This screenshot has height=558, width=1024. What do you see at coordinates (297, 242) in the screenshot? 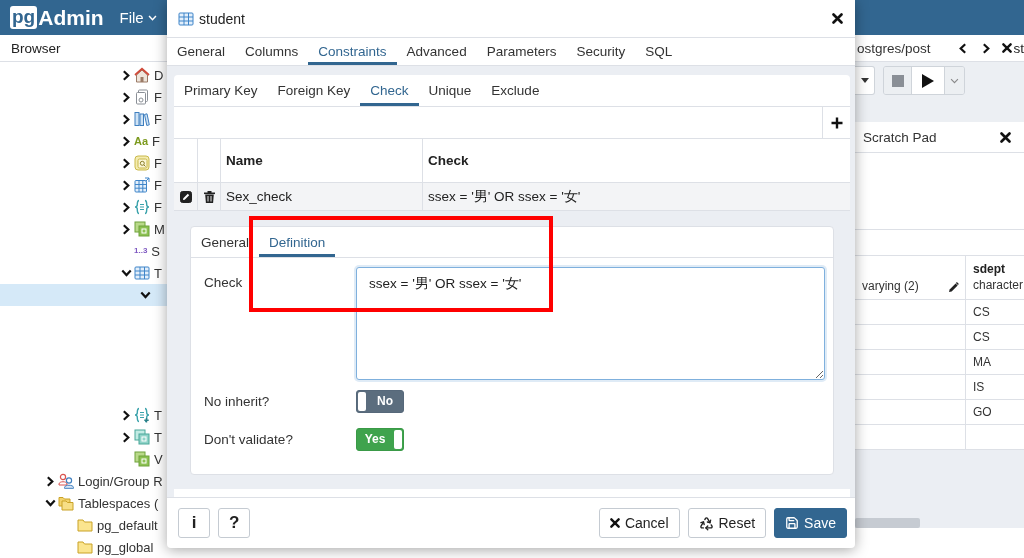
I see `tab: Definition` at bounding box center [297, 242].